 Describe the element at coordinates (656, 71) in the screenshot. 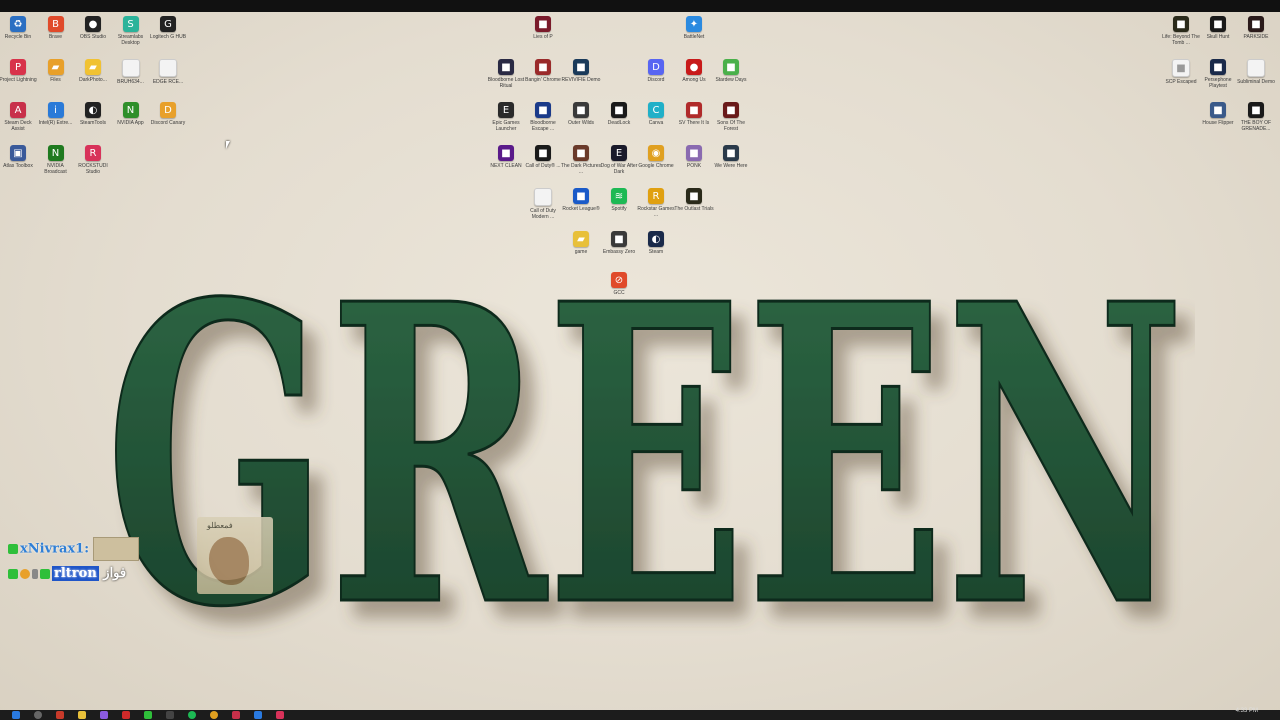

I see `desktop-icon-middle-5: D Discord` at that location.